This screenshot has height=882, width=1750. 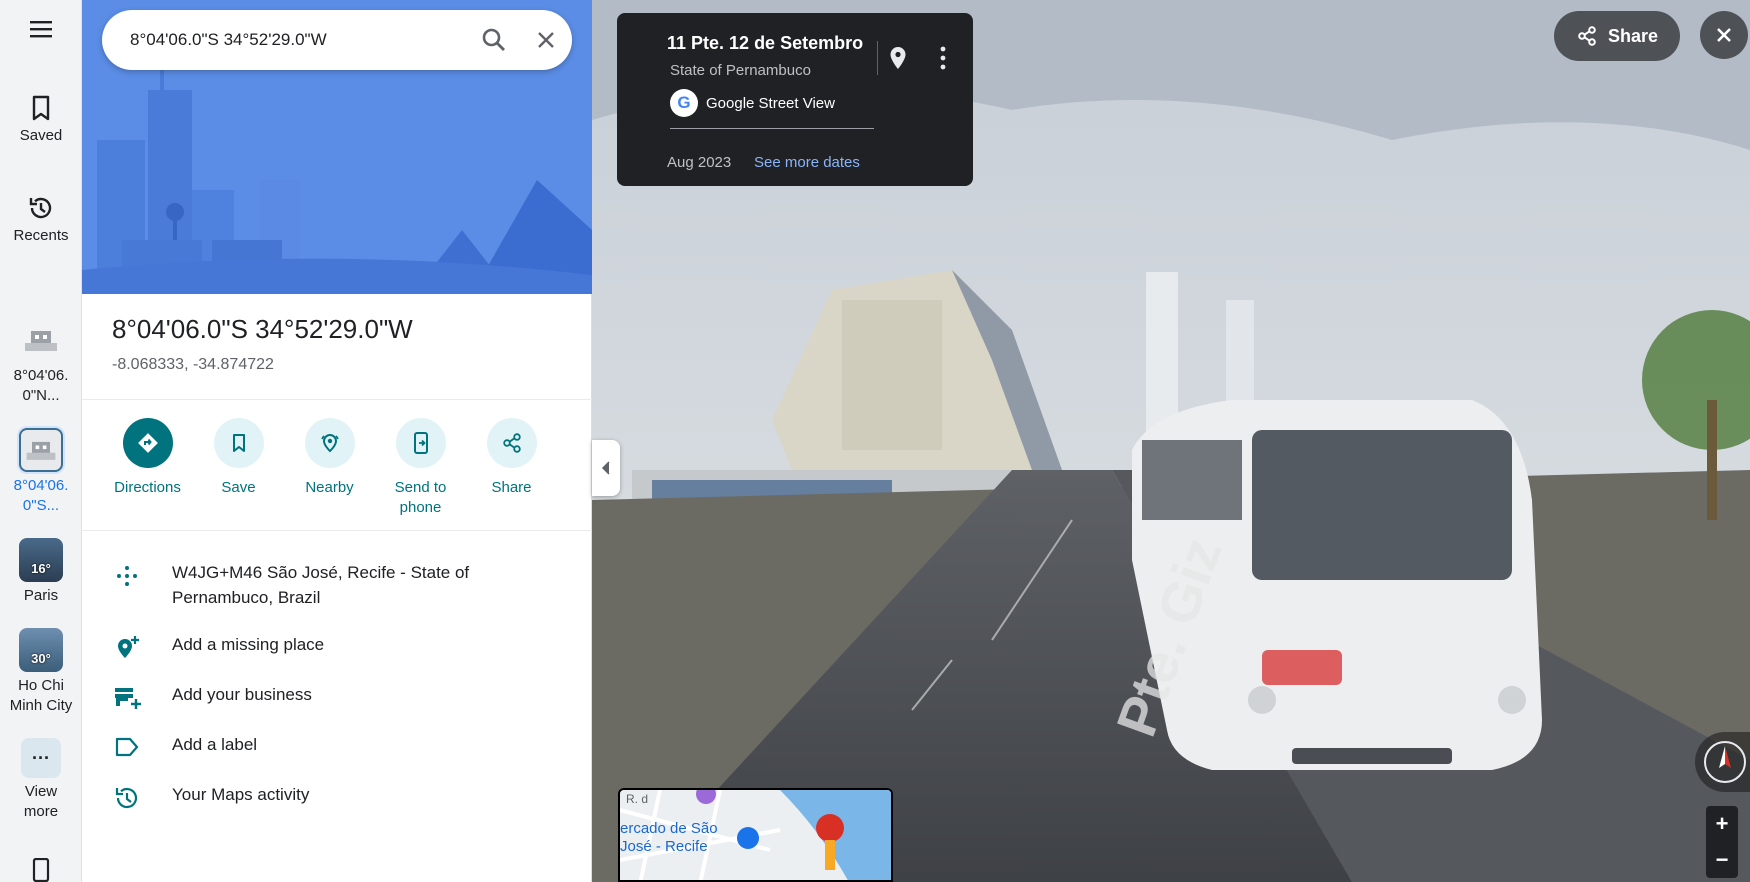 What do you see at coordinates (699, 162) in the screenshot?
I see `capture-date: Aug 2023` at bounding box center [699, 162].